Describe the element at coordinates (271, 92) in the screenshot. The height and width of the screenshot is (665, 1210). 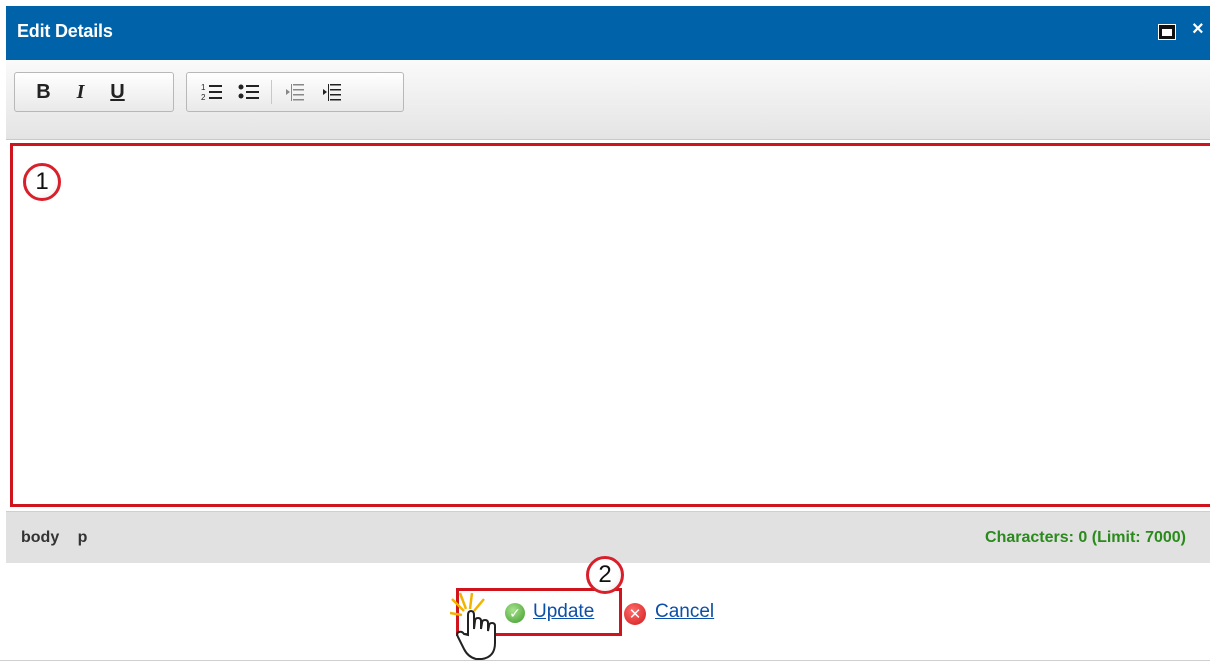
I see `toolbar-separator` at that location.